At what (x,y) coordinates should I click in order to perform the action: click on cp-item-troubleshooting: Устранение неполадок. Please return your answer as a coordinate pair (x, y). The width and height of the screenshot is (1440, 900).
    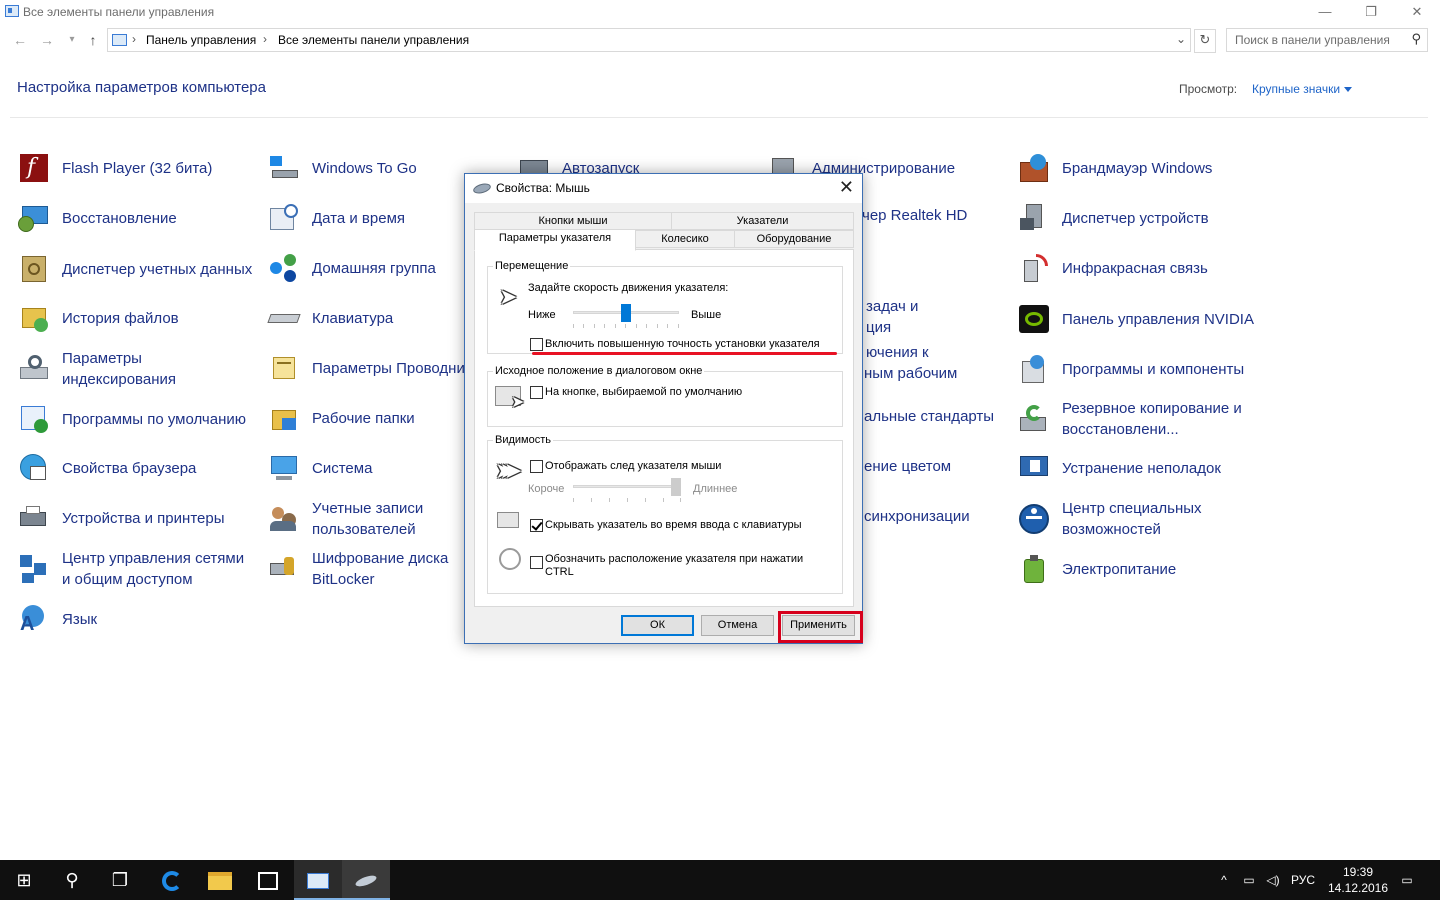
    Looking at the image, I should click on (1136, 468).